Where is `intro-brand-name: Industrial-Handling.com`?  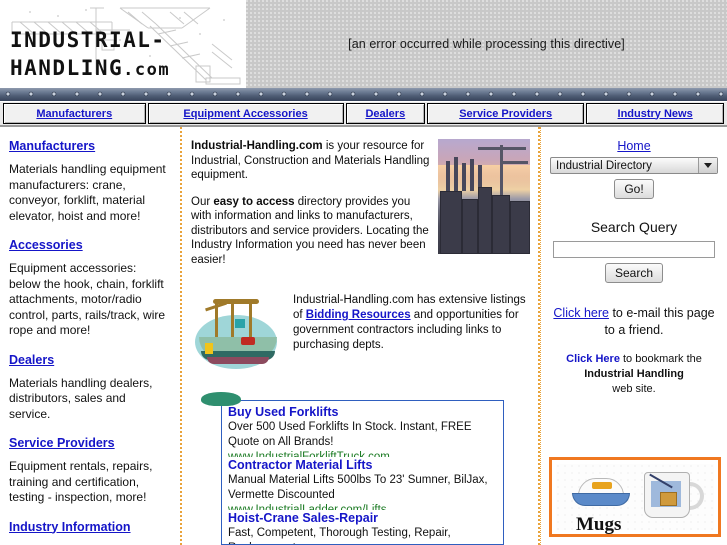
intro-brand-name: Industrial-Handling.com is located at coordinates (257, 146).